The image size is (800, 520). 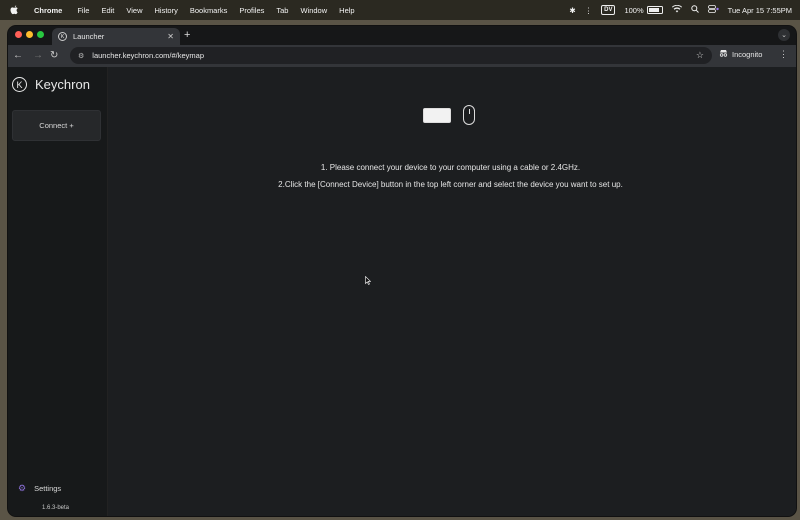 What do you see at coordinates (676, 9) in the screenshot?
I see `wifi-icon` at bounding box center [676, 9].